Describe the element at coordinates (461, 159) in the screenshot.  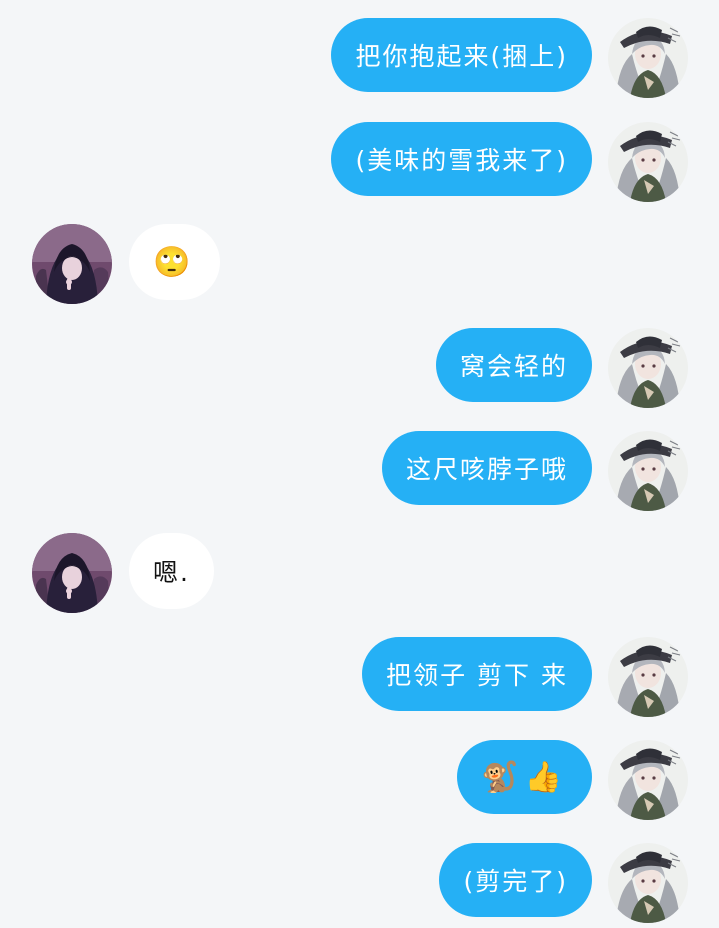
I see `message-bubble: (美味的雪我来了)` at that location.